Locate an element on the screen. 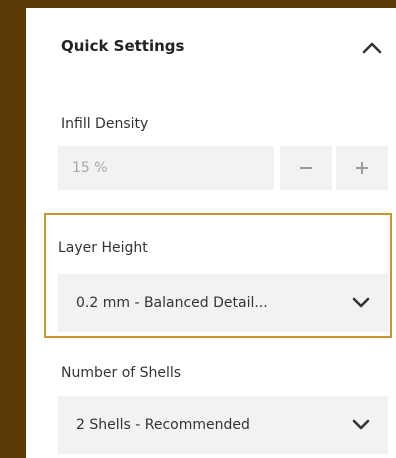  chevron-up-icon is located at coordinates (372, 48).